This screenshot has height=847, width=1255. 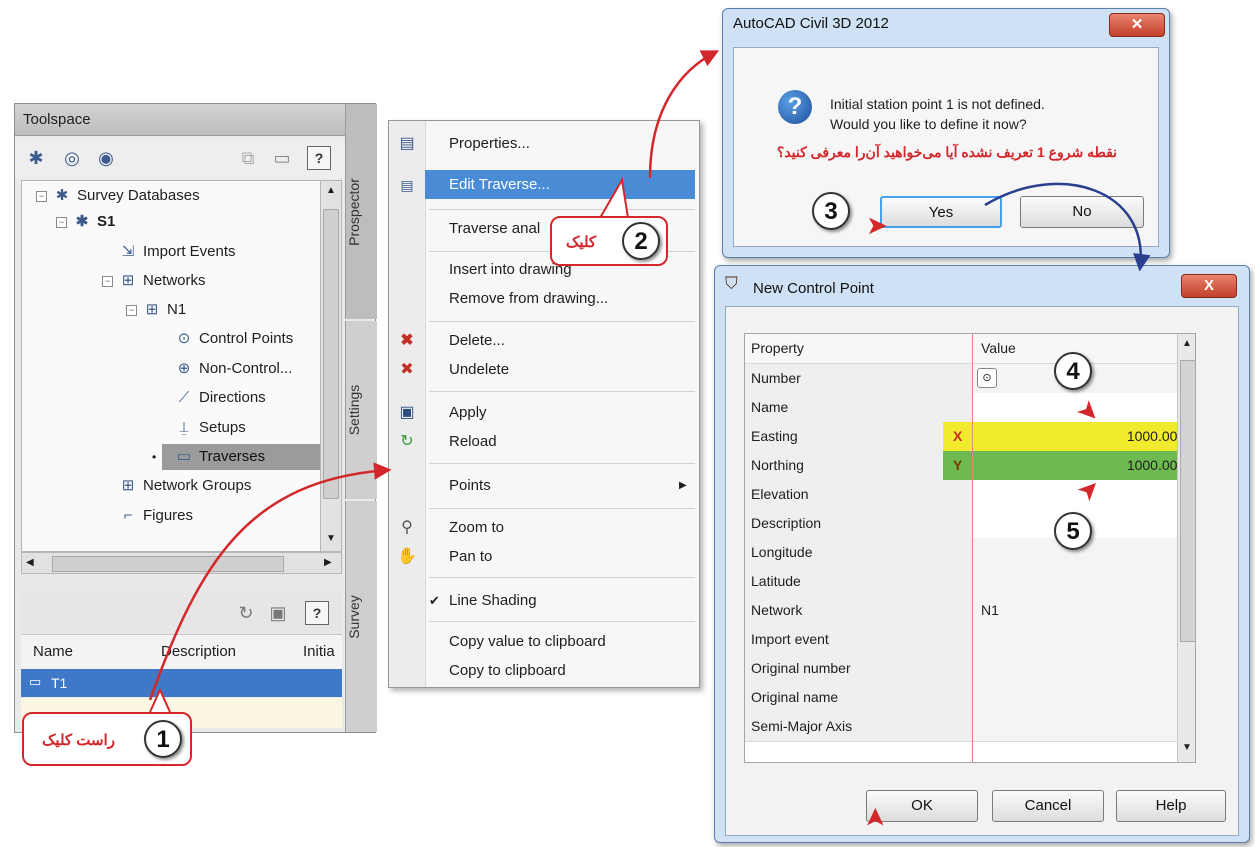 I want to click on callout-number-3: 3, so click(x=831, y=211).